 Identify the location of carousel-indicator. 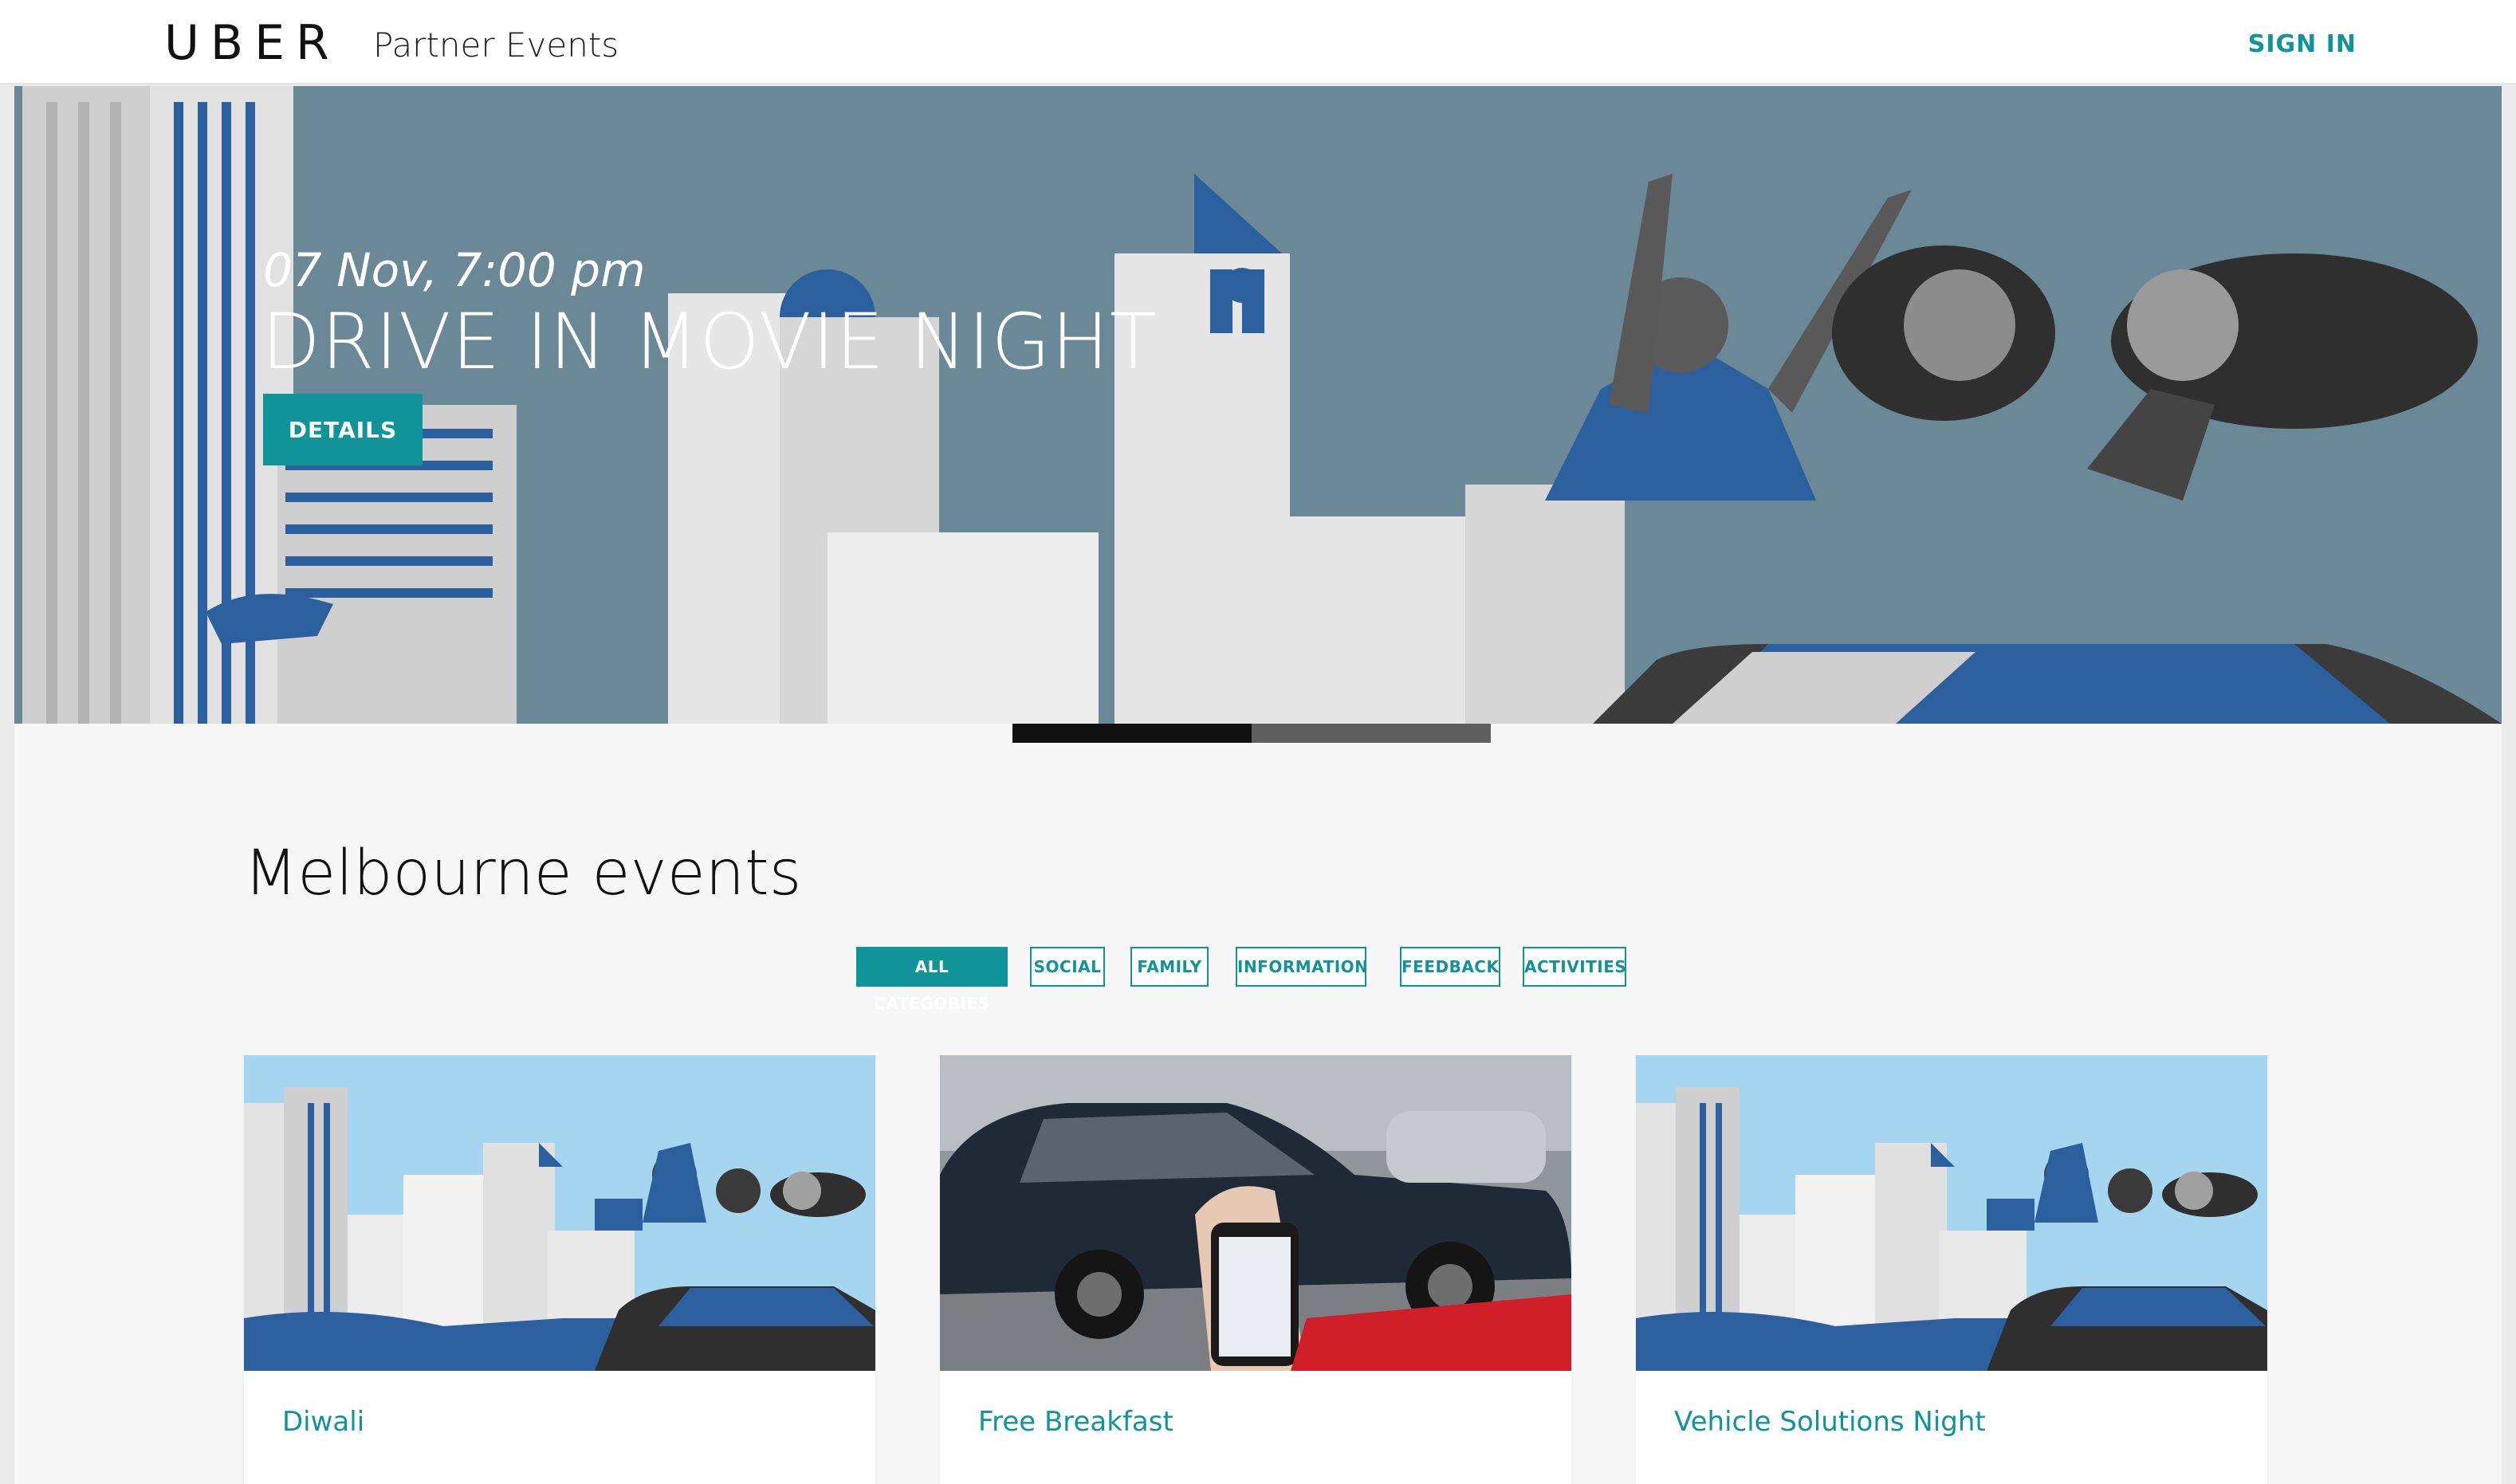
(1251, 733).